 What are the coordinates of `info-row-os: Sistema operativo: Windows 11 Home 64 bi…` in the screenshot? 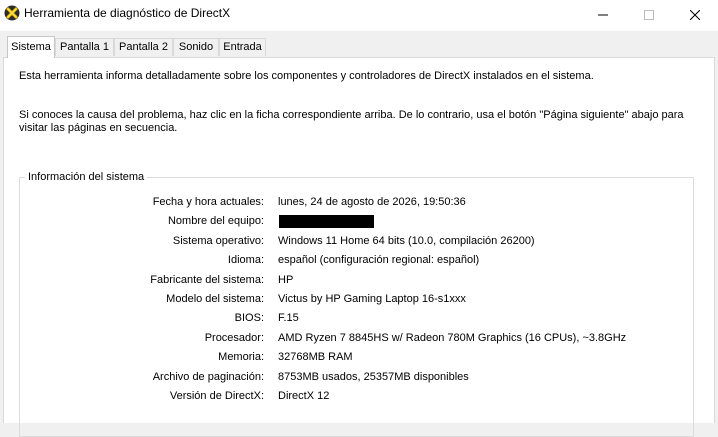 It's located at (354, 243).